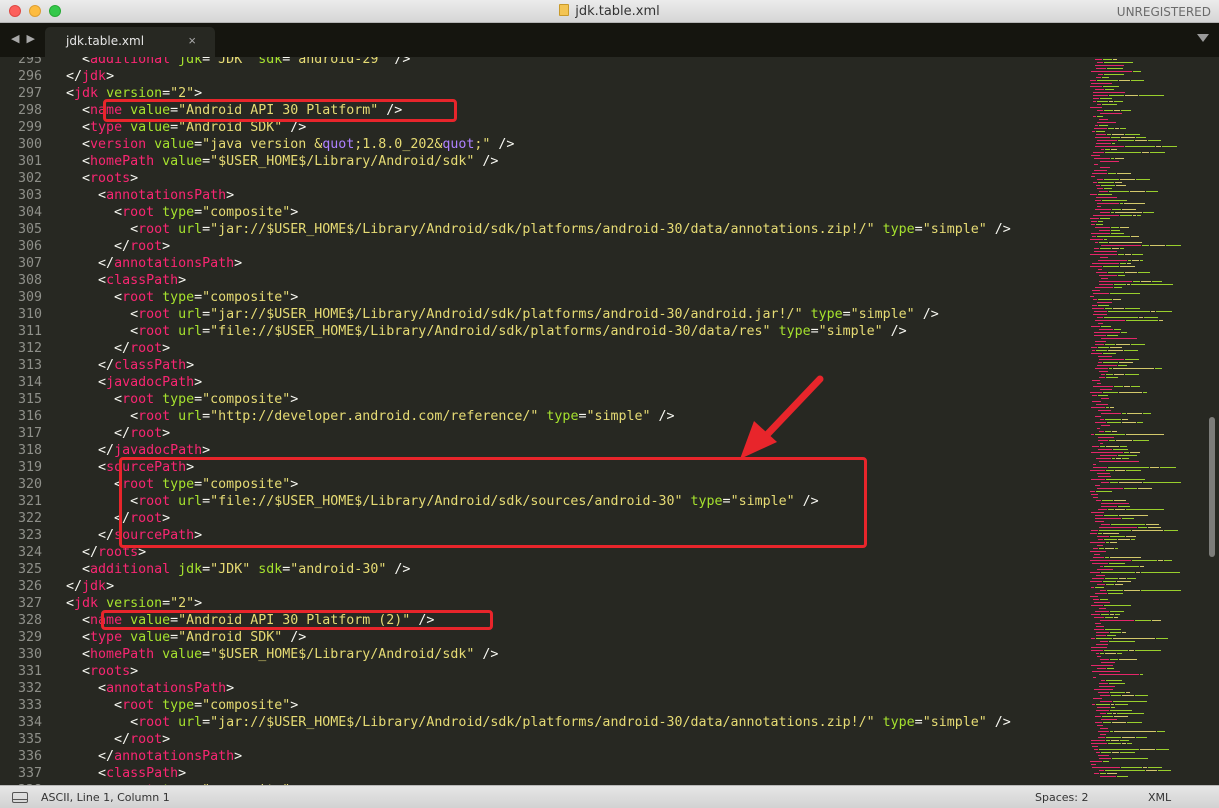 This screenshot has width=1219, height=808. I want to click on tab-close-icon: ×, so click(192, 40).